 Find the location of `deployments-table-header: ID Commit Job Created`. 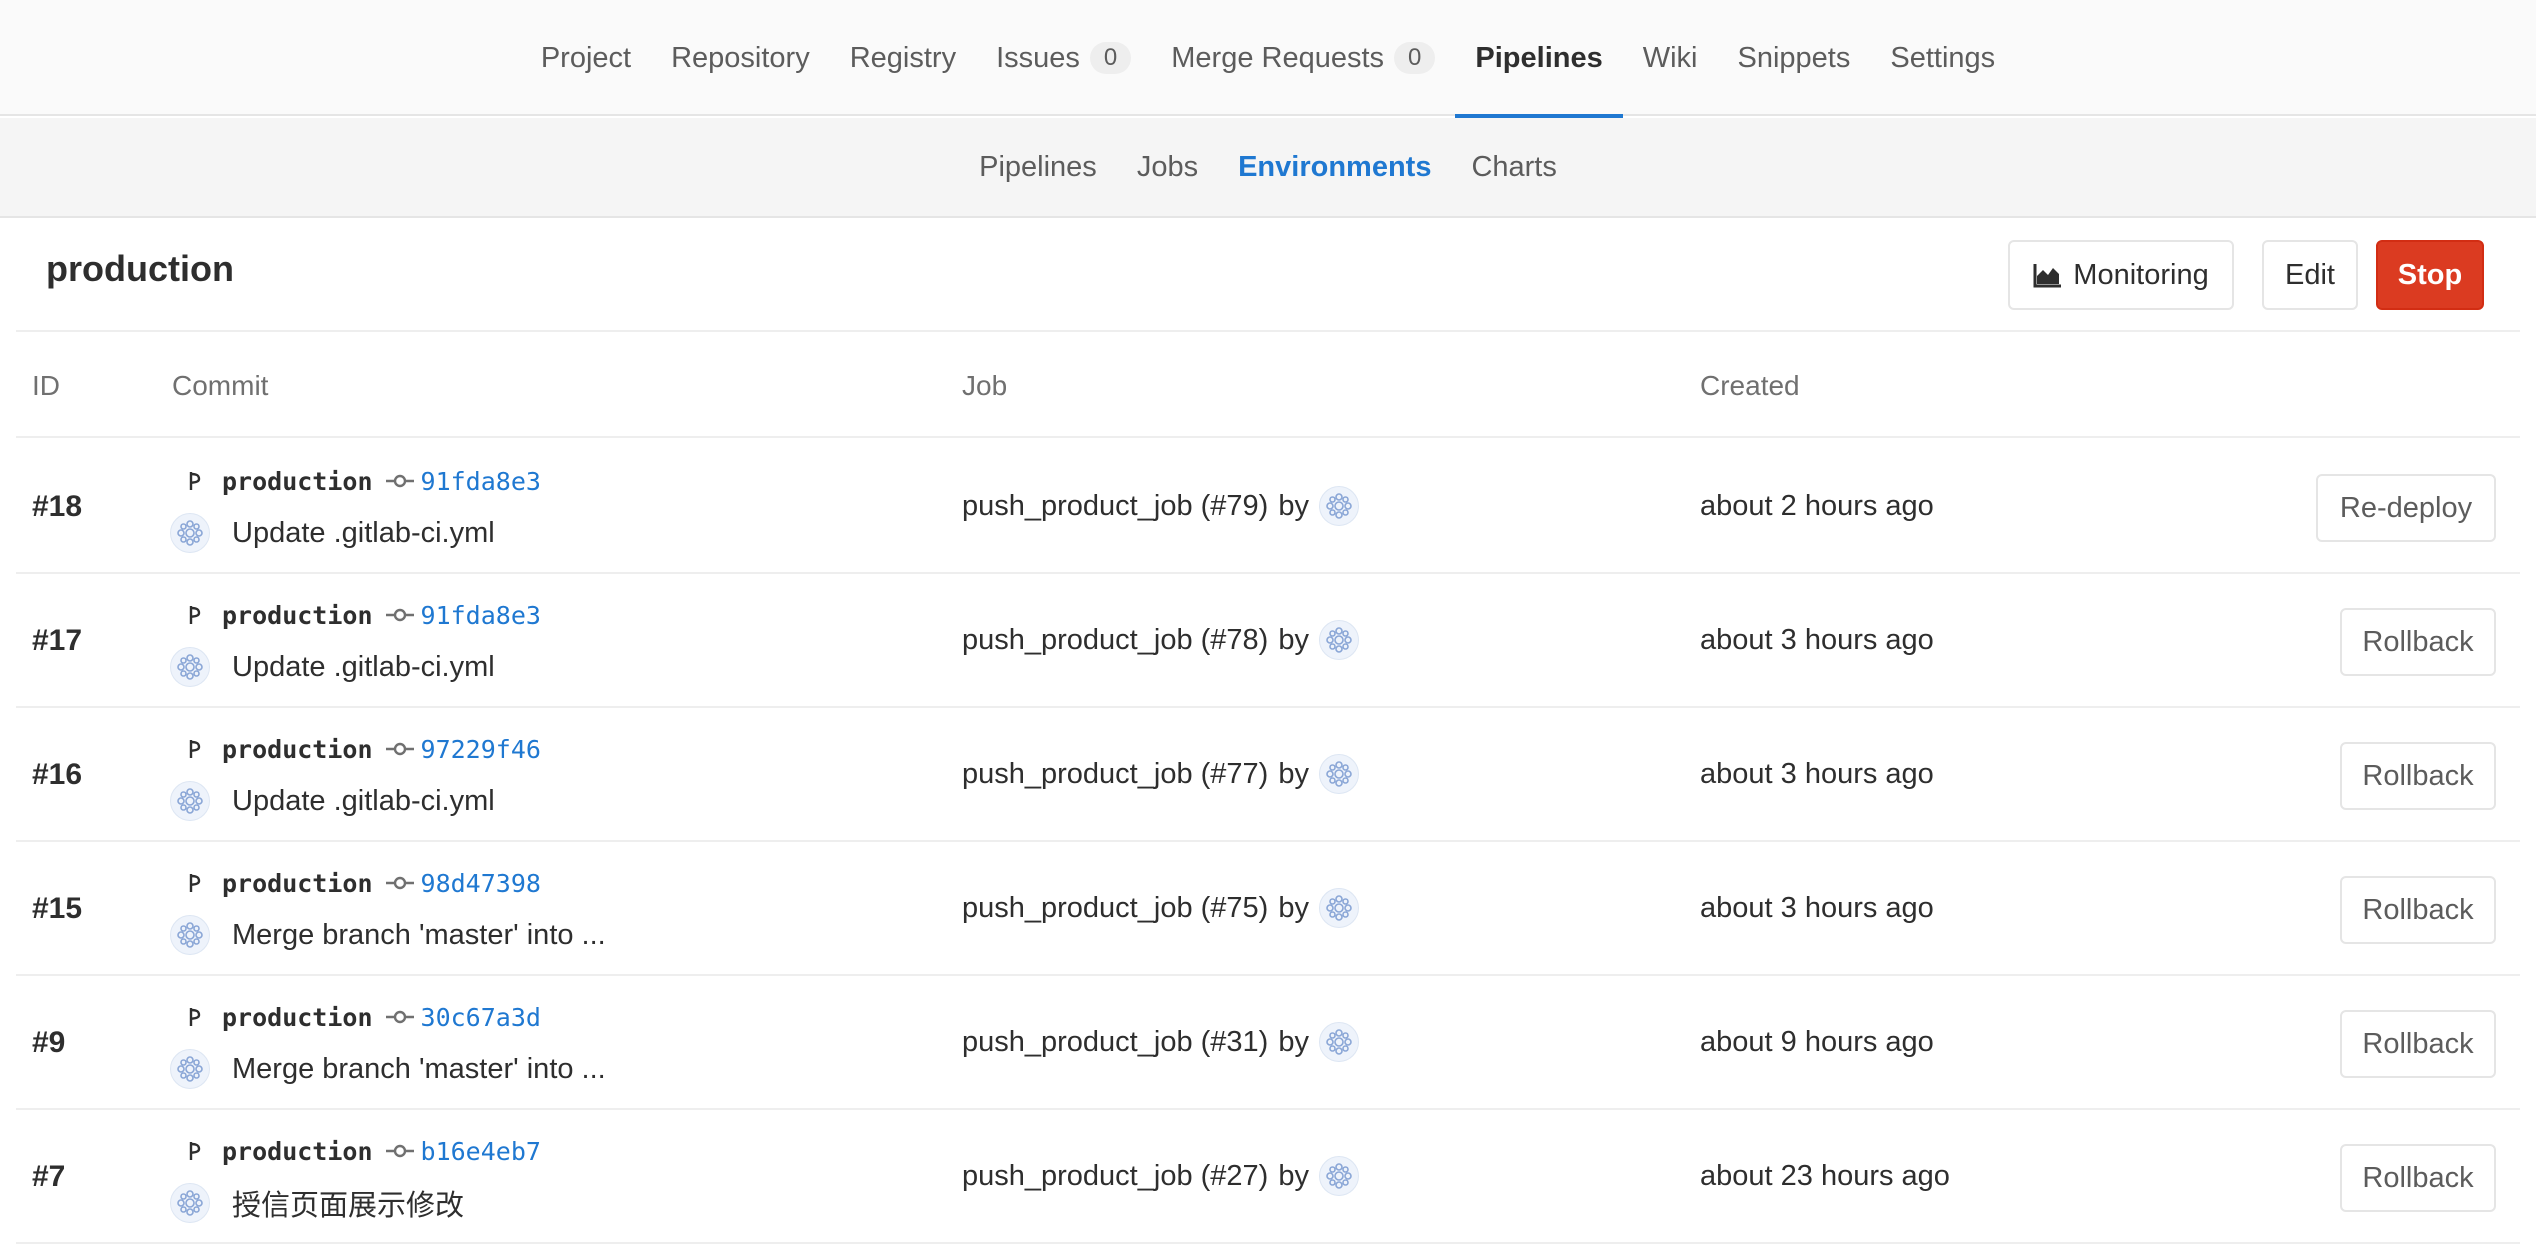

deployments-table-header: ID Commit Job Created is located at coordinates (1268, 386).